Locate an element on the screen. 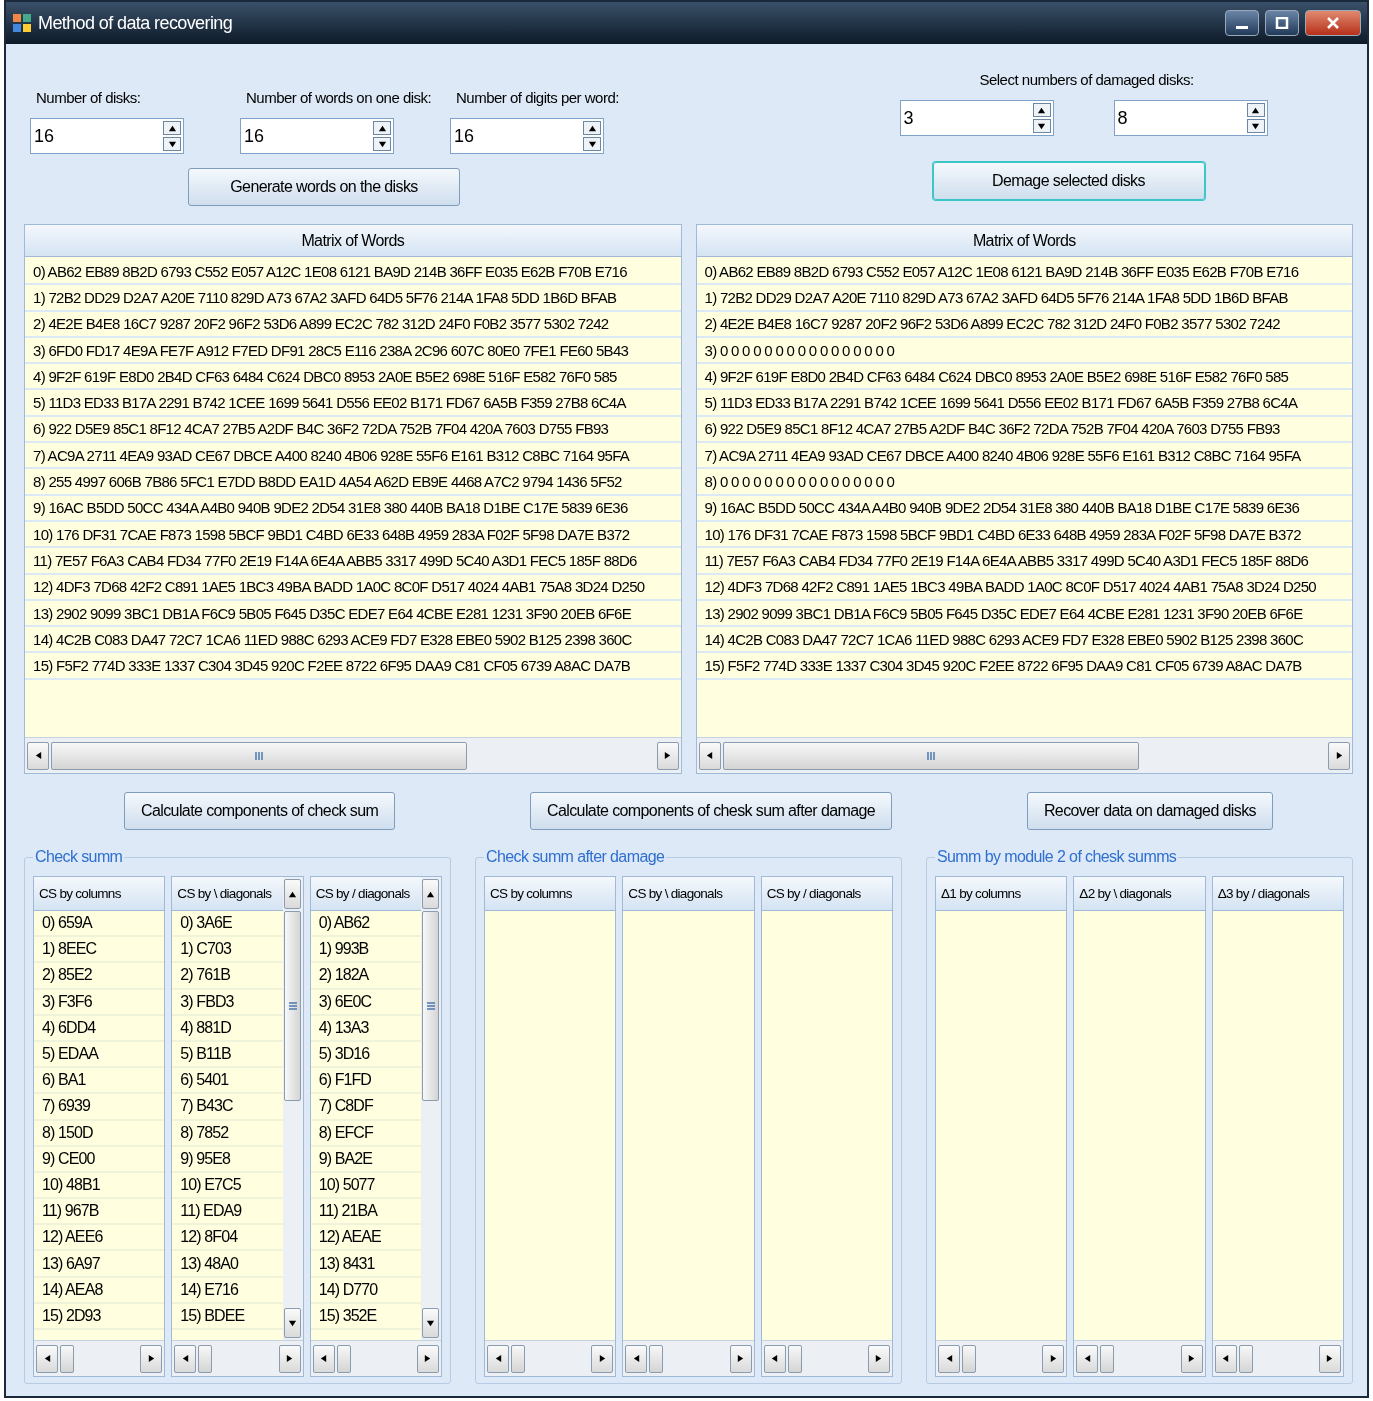 The image size is (1373, 1401). list-box: Δ3 by / diagonals is located at coordinates (1277, 1126).